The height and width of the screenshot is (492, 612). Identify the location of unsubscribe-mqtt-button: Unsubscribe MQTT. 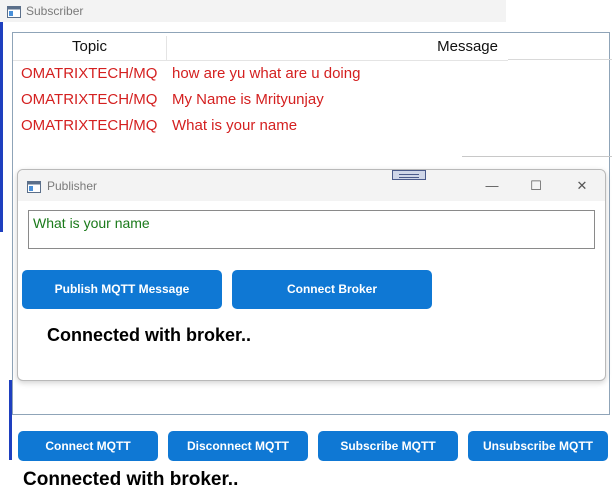
(538, 446).